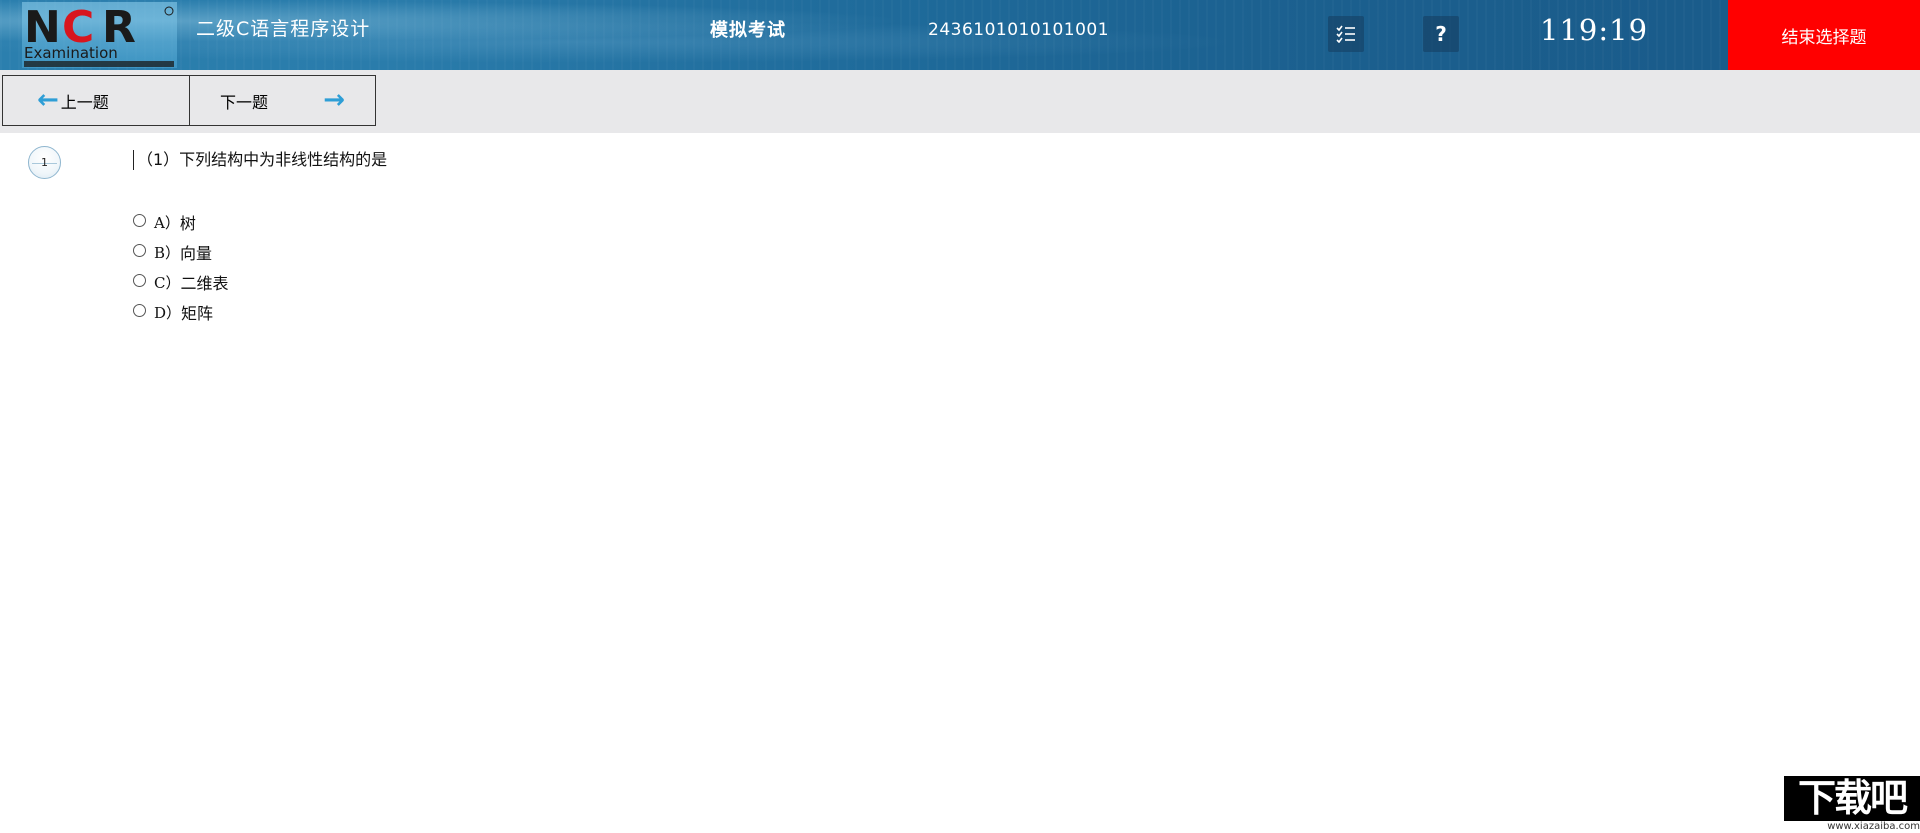 This screenshot has width=1920, height=833. I want to click on question-number-badge: 1, so click(44, 162).